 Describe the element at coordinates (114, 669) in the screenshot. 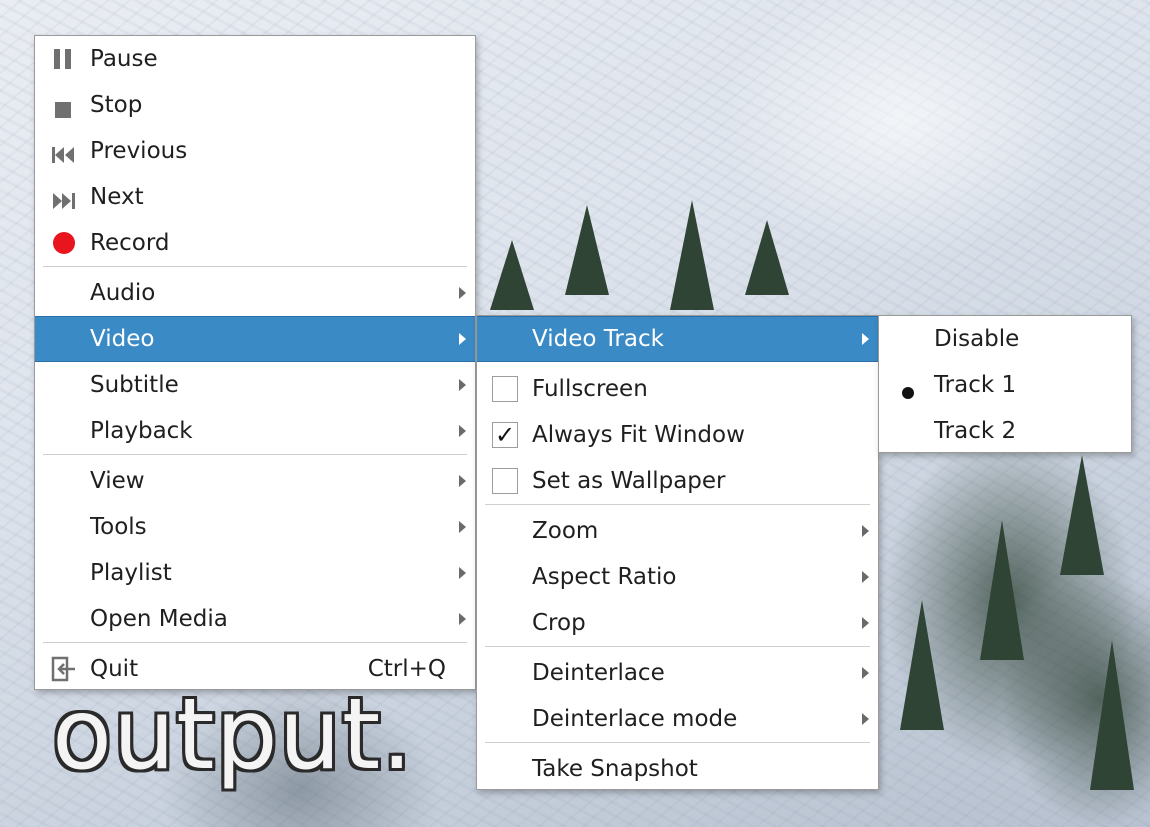

I see `menu-item-label: Quit` at that location.